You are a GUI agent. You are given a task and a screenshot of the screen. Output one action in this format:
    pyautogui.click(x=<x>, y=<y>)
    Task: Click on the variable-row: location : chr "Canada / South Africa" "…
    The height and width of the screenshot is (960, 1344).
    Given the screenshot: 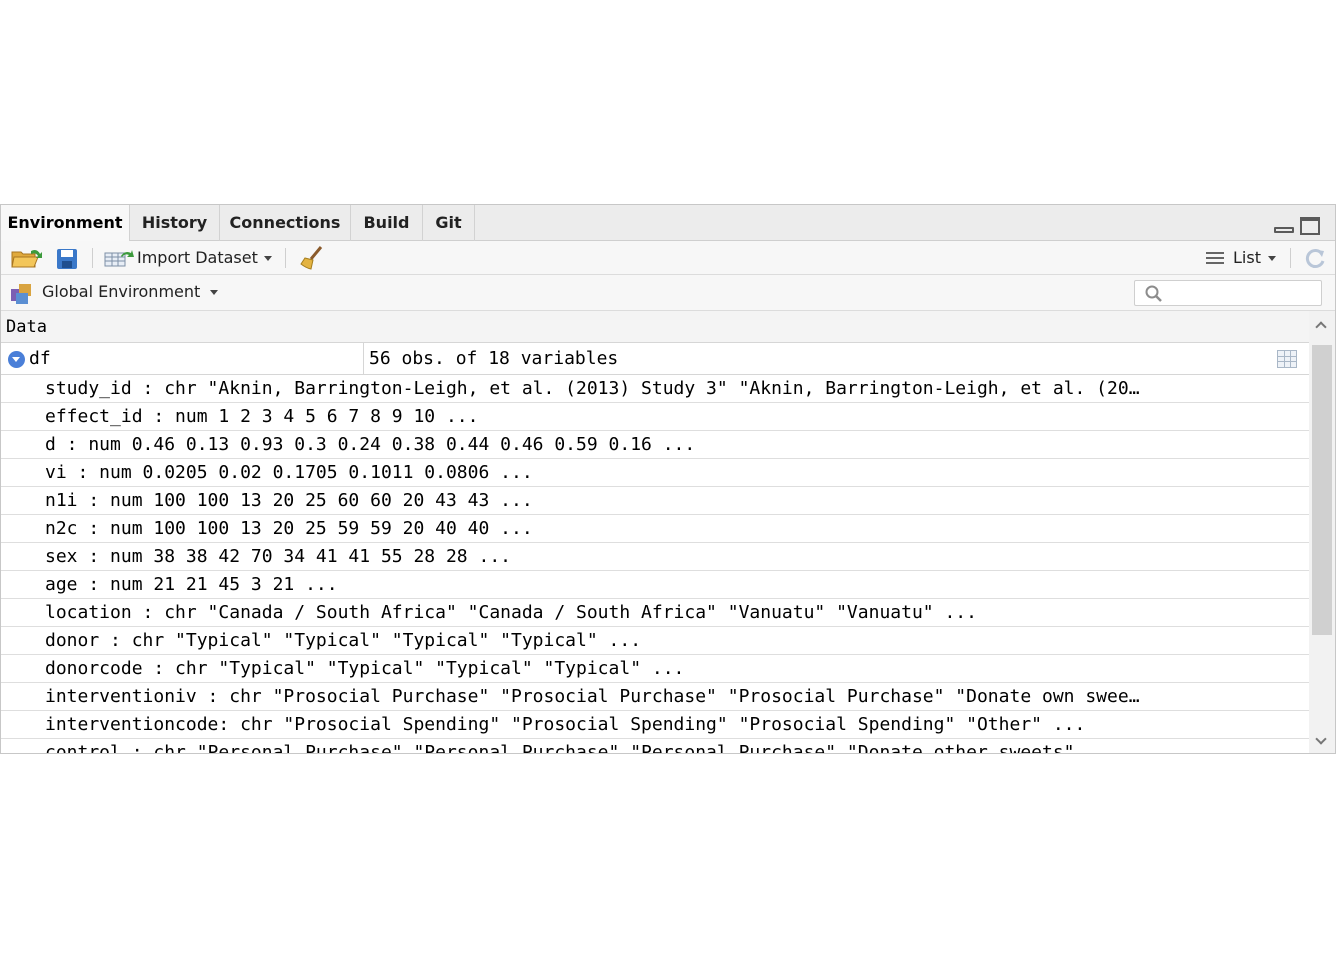 What is the action you would take?
    pyautogui.click(x=655, y=613)
    